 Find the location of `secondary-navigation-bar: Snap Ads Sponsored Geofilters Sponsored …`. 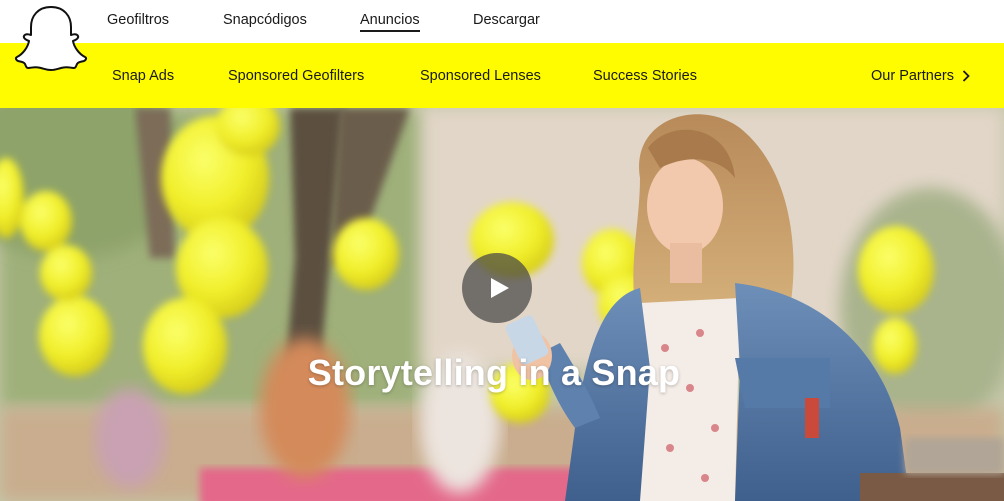

secondary-navigation-bar: Snap Ads Sponsored Geofilters Sponsored … is located at coordinates (502, 75).